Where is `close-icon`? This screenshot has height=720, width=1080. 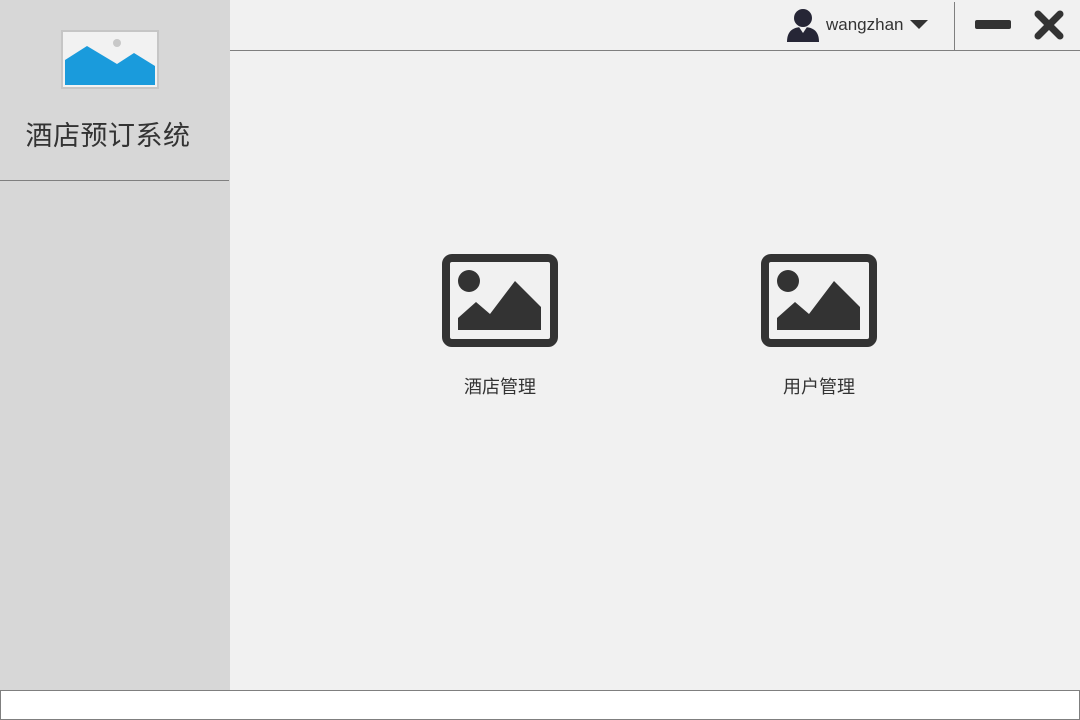
close-icon is located at coordinates (1049, 25).